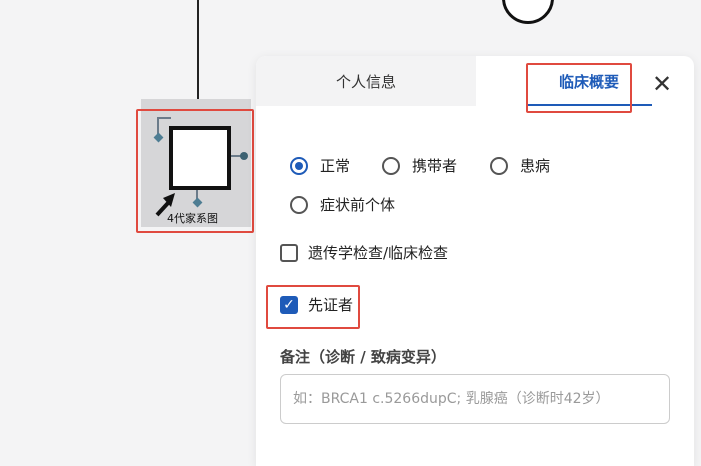  Describe the element at coordinates (335, 166) in the screenshot. I see `status-option-label: 正常` at that location.